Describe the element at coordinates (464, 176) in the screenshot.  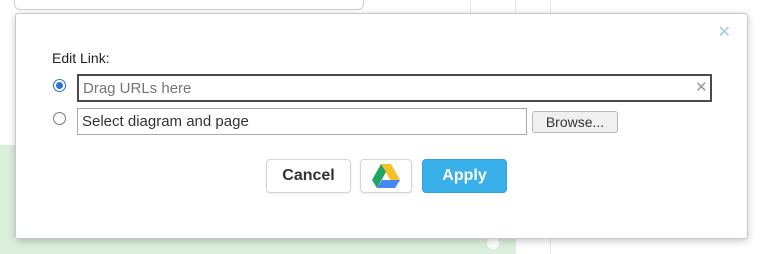
I see `apply-button: Apply` at that location.